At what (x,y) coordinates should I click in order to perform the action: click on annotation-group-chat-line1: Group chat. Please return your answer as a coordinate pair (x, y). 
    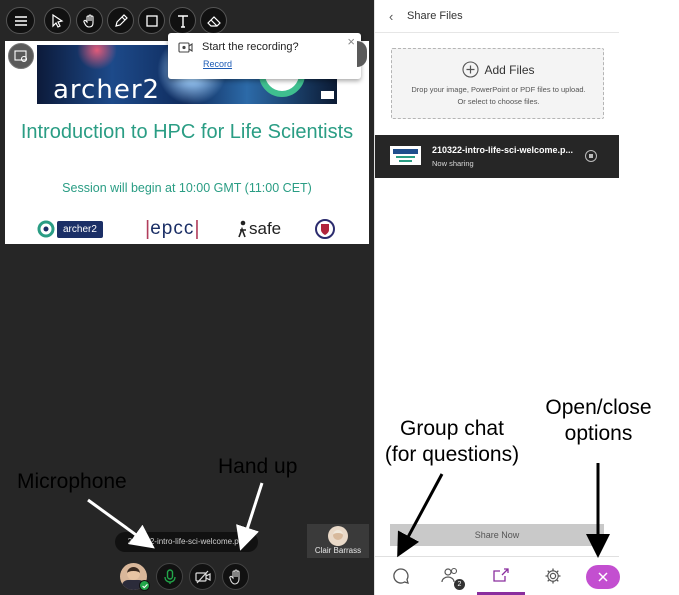
    Looking at the image, I should click on (452, 428).